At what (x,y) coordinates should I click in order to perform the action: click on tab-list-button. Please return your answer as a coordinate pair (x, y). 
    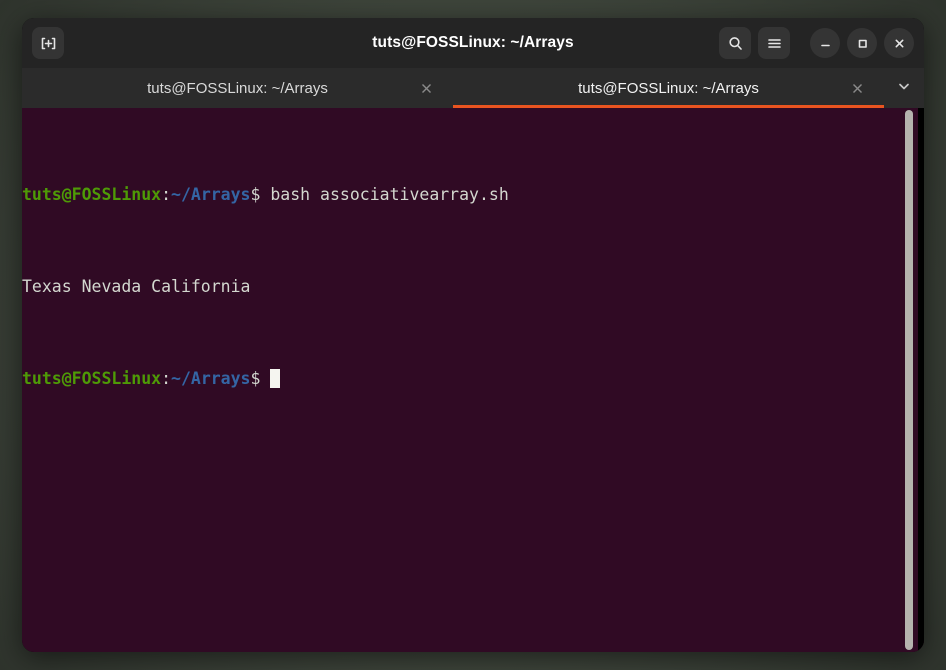
    Looking at the image, I should click on (904, 88).